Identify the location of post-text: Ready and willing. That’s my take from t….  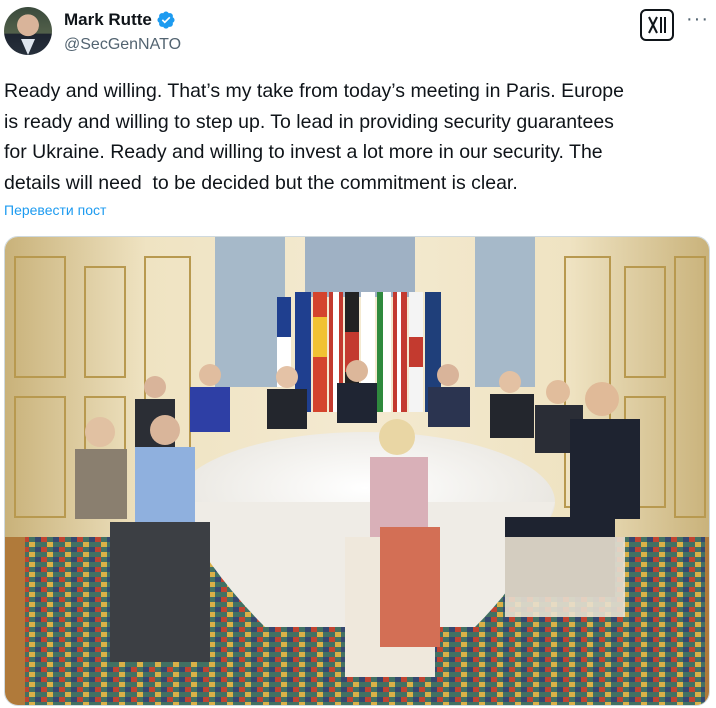
(314, 137).